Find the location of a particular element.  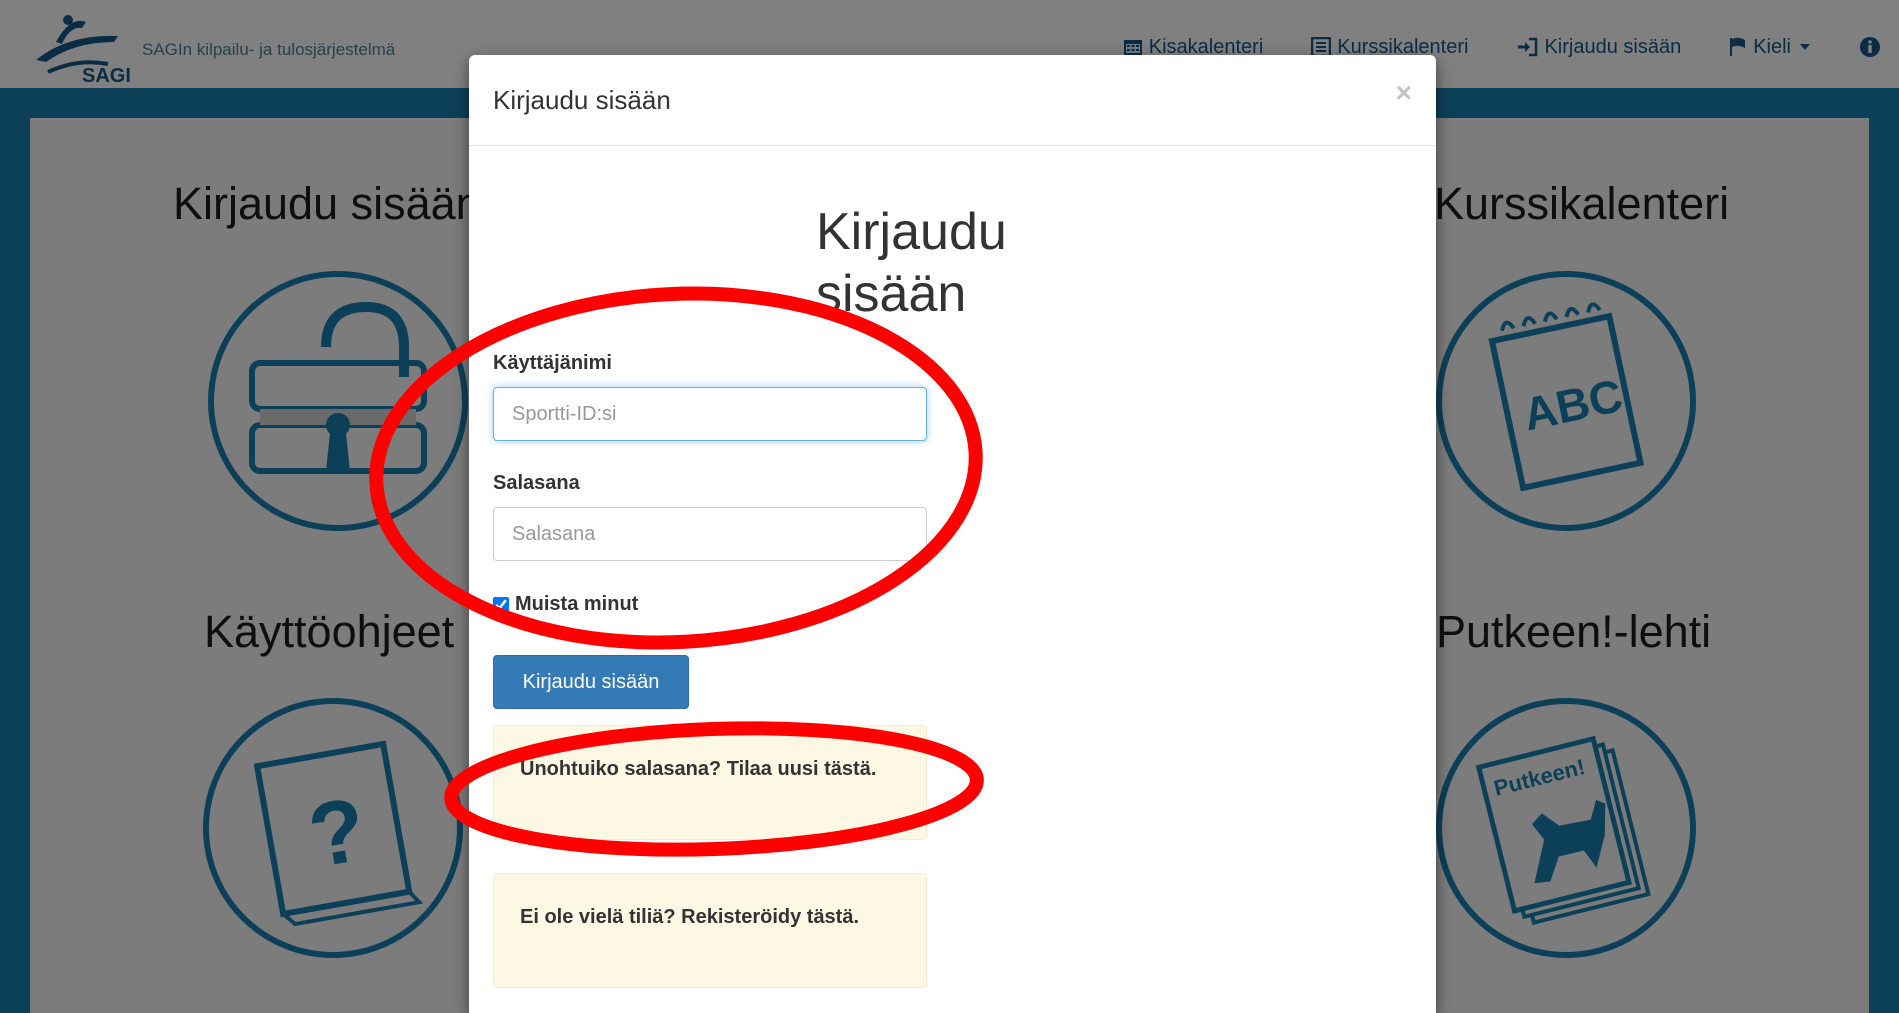

help-book-text: ? is located at coordinates (338, 833).